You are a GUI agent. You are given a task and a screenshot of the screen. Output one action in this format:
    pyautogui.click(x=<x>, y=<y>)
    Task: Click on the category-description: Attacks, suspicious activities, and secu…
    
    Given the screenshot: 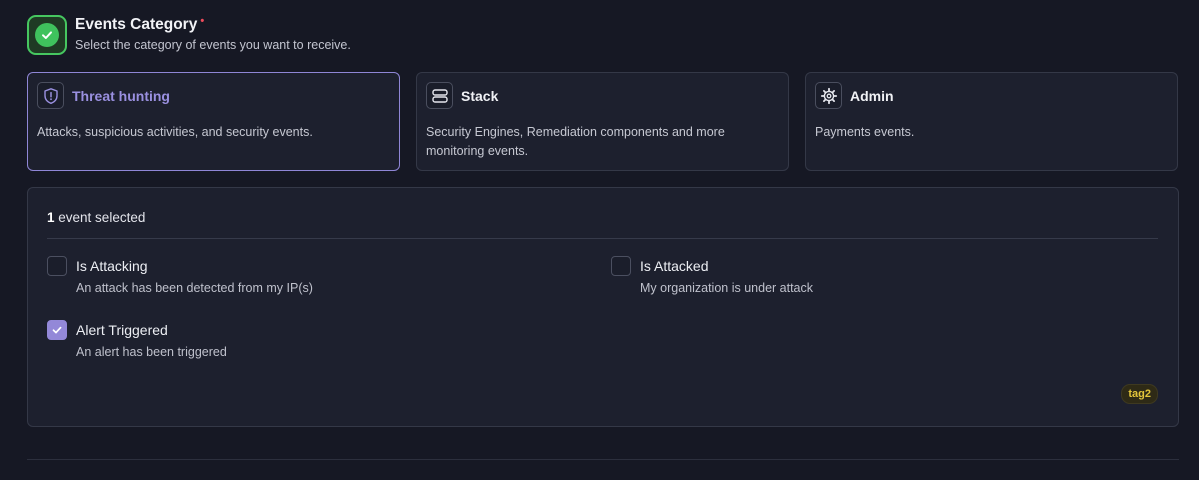 What is the action you would take?
    pyautogui.click(x=175, y=132)
    